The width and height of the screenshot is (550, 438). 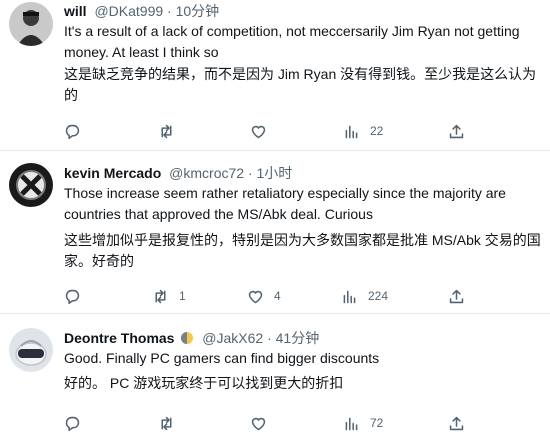 I want to click on action-bar: 1 4 224, so click(x=274, y=296).